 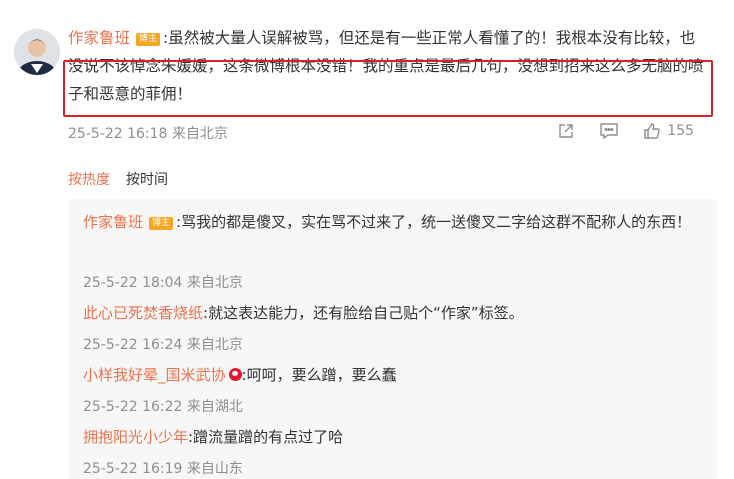 What do you see at coordinates (163, 345) in the screenshot?
I see `reply-timestamp: 25-5-22 16:24 来自北京` at bounding box center [163, 345].